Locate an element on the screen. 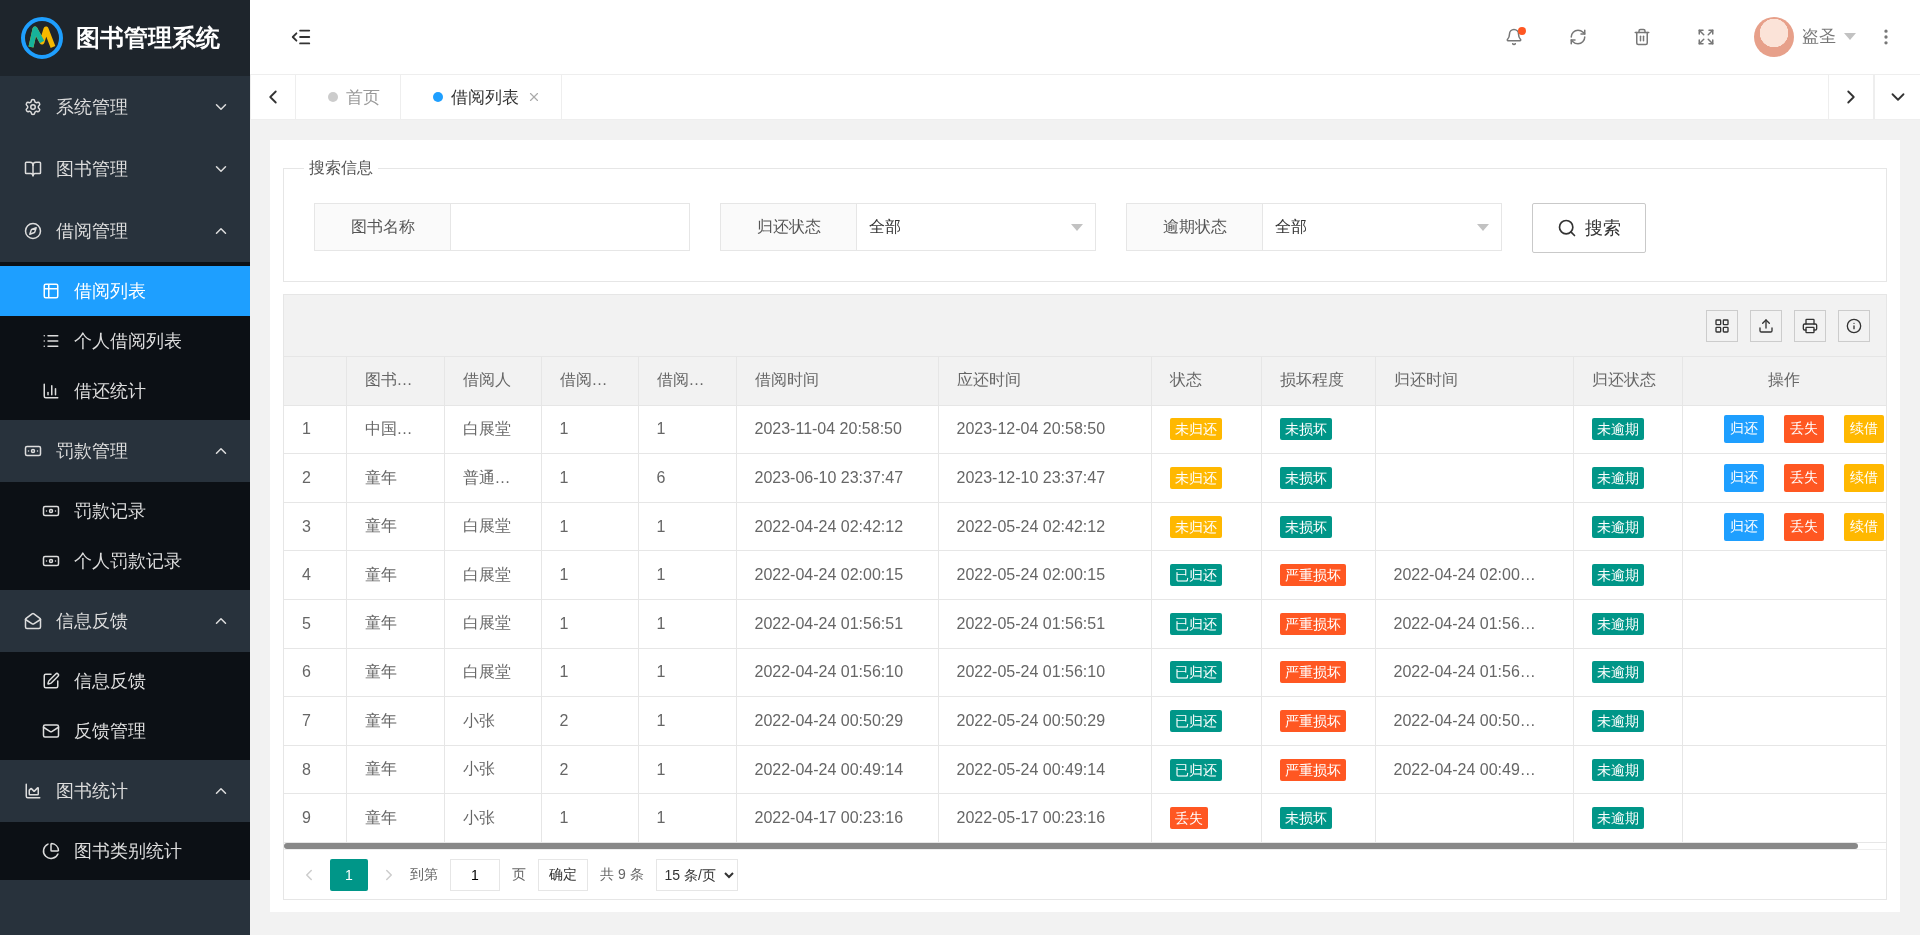 The width and height of the screenshot is (1920, 935). avatar is located at coordinates (1774, 36).